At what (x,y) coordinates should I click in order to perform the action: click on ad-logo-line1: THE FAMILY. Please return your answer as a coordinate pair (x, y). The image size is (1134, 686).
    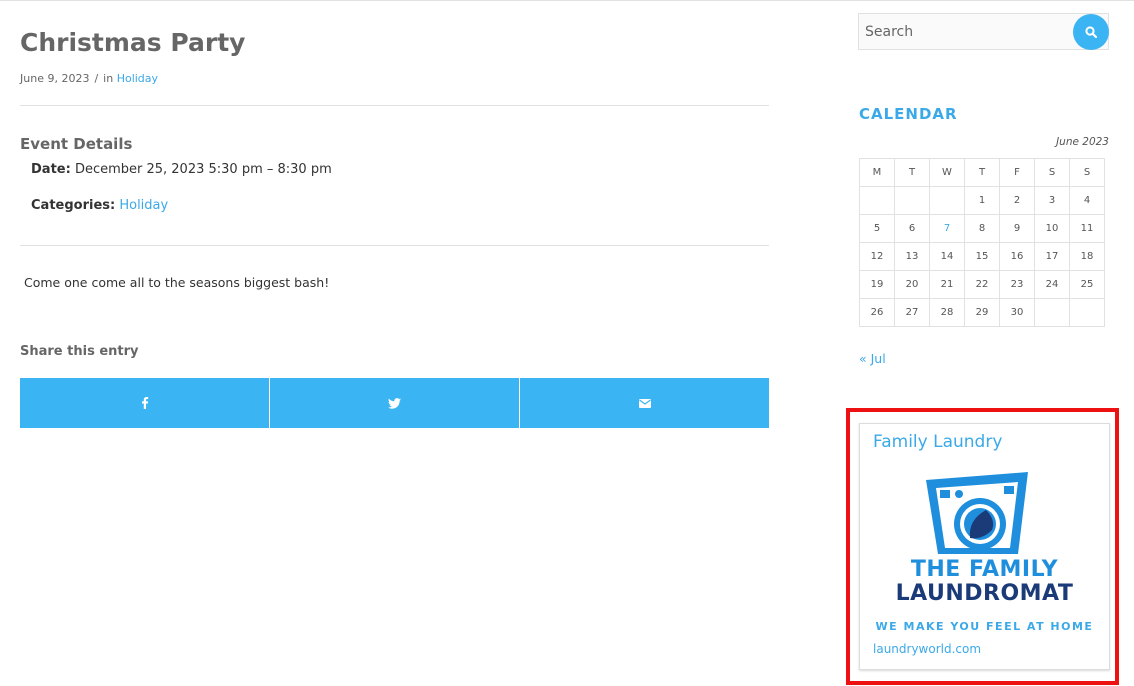
    Looking at the image, I should click on (984, 569).